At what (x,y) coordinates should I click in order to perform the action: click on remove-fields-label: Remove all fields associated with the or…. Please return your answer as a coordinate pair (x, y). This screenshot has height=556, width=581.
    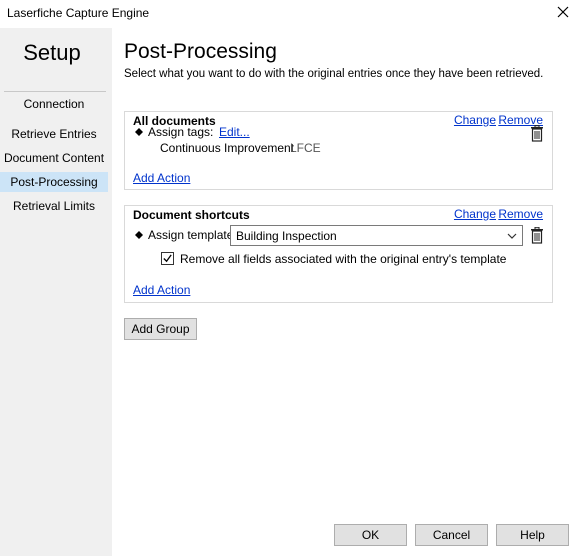
    Looking at the image, I should click on (343, 259).